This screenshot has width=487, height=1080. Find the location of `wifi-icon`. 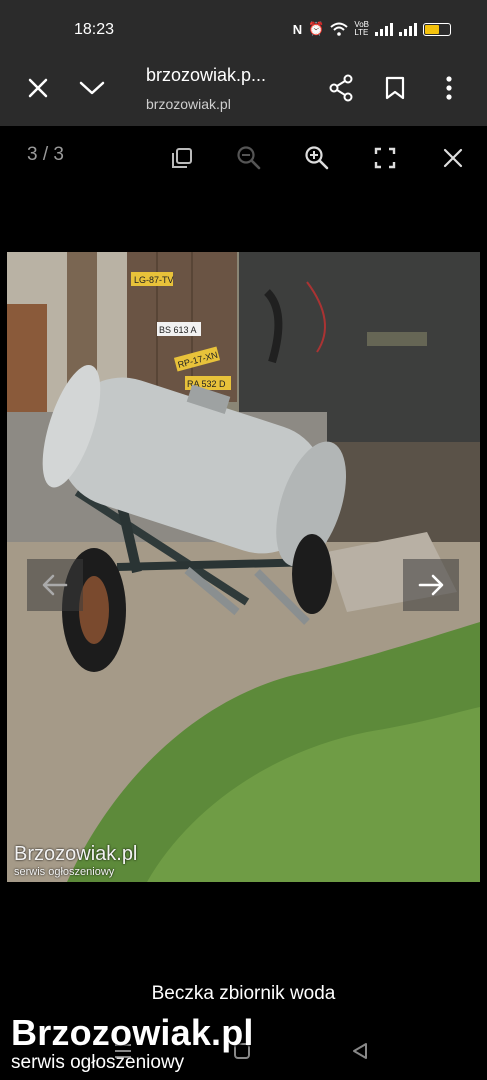

wifi-icon is located at coordinates (339, 29).